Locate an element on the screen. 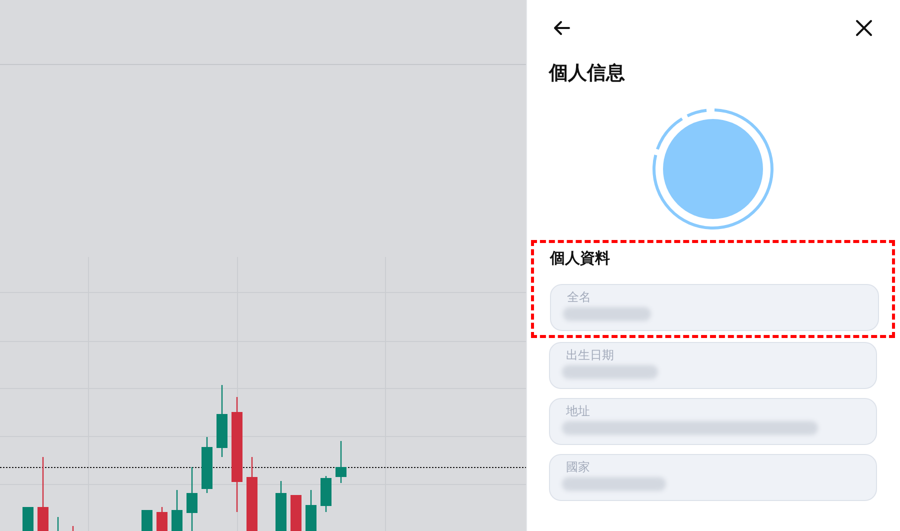  panel-title: 個人信息 is located at coordinates (587, 73).